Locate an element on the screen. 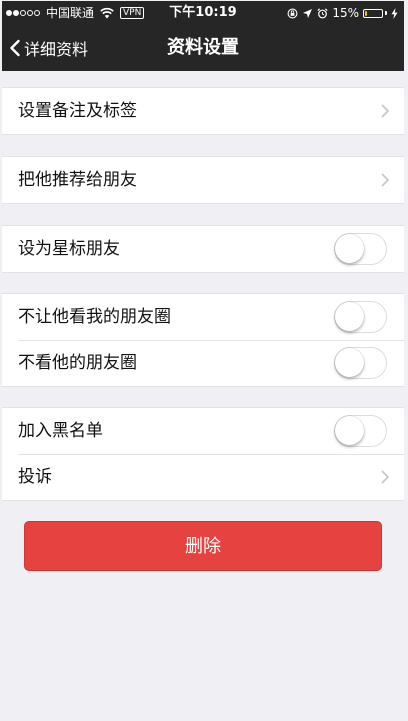 The width and height of the screenshot is (408, 721). settings-group-recommend: 把他推荐给朋友 is located at coordinates (203, 180).